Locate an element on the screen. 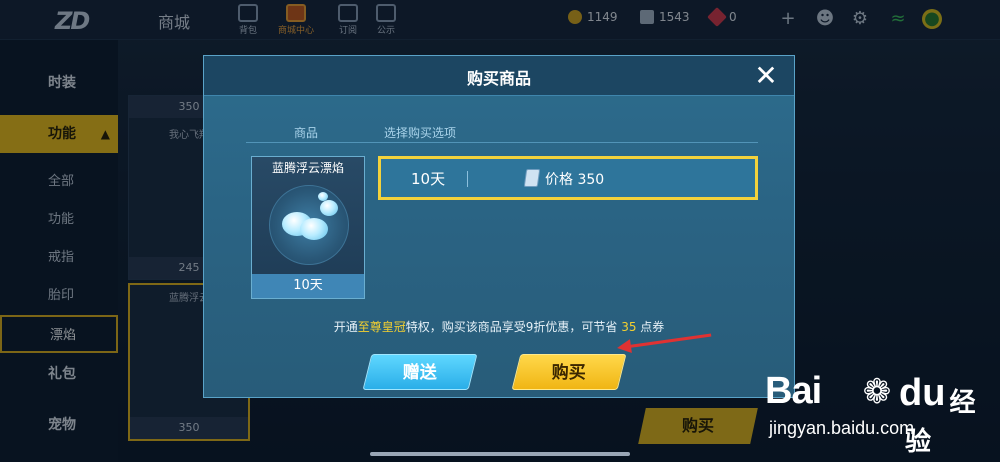 The width and height of the screenshot is (1000, 462). dialog-title: 购买商品 is located at coordinates (498, 78).